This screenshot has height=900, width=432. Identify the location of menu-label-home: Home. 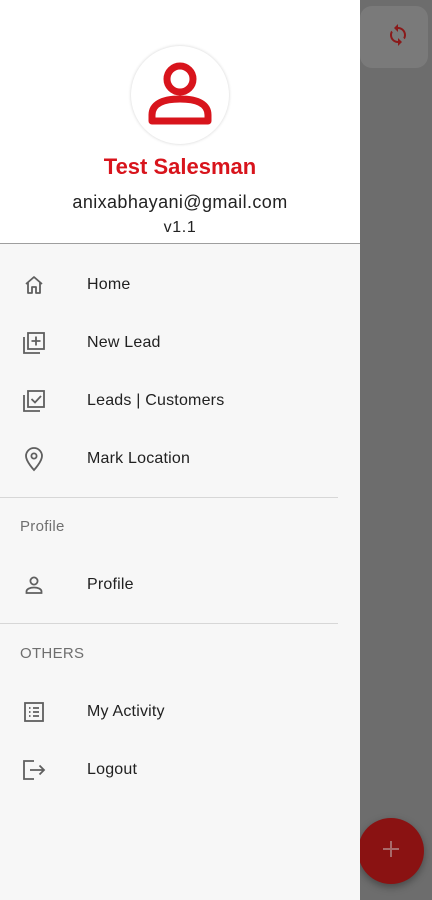
(109, 284).